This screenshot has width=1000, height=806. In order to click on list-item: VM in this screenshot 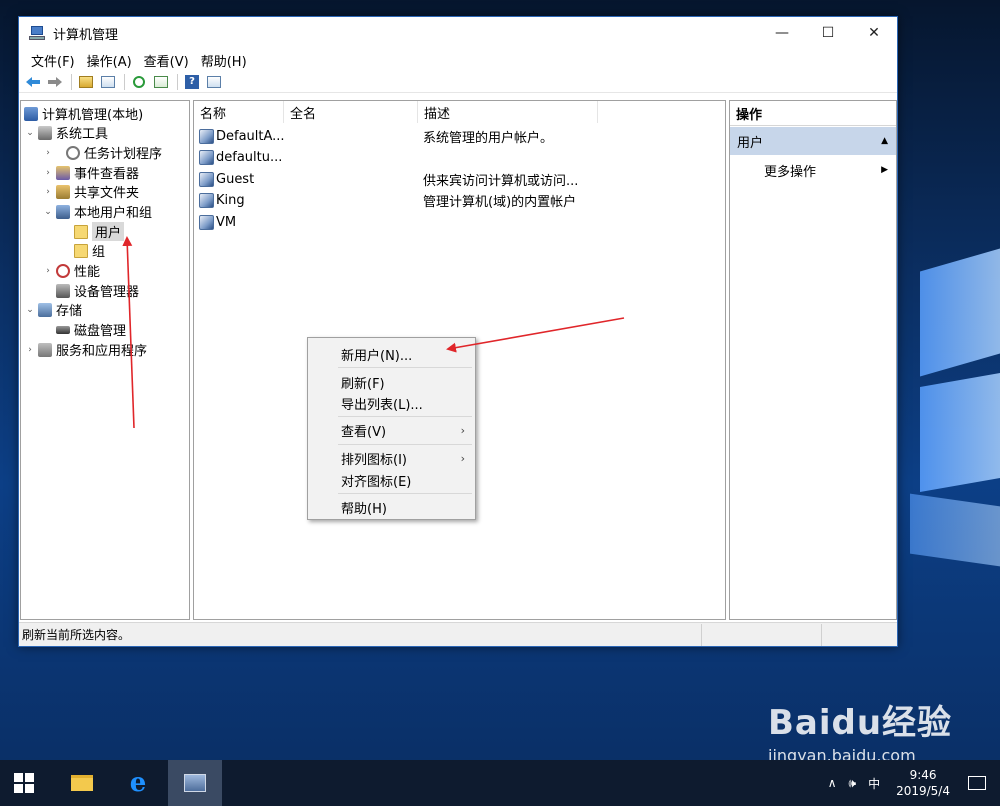, I will do `click(217, 222)`.